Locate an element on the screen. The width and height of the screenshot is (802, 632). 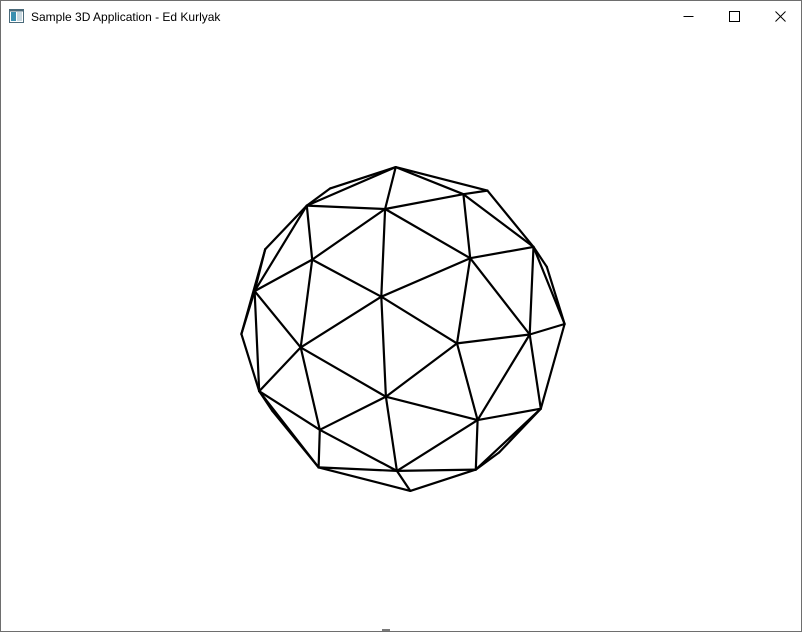
minimize-icon is located at coordinates (688, 16).